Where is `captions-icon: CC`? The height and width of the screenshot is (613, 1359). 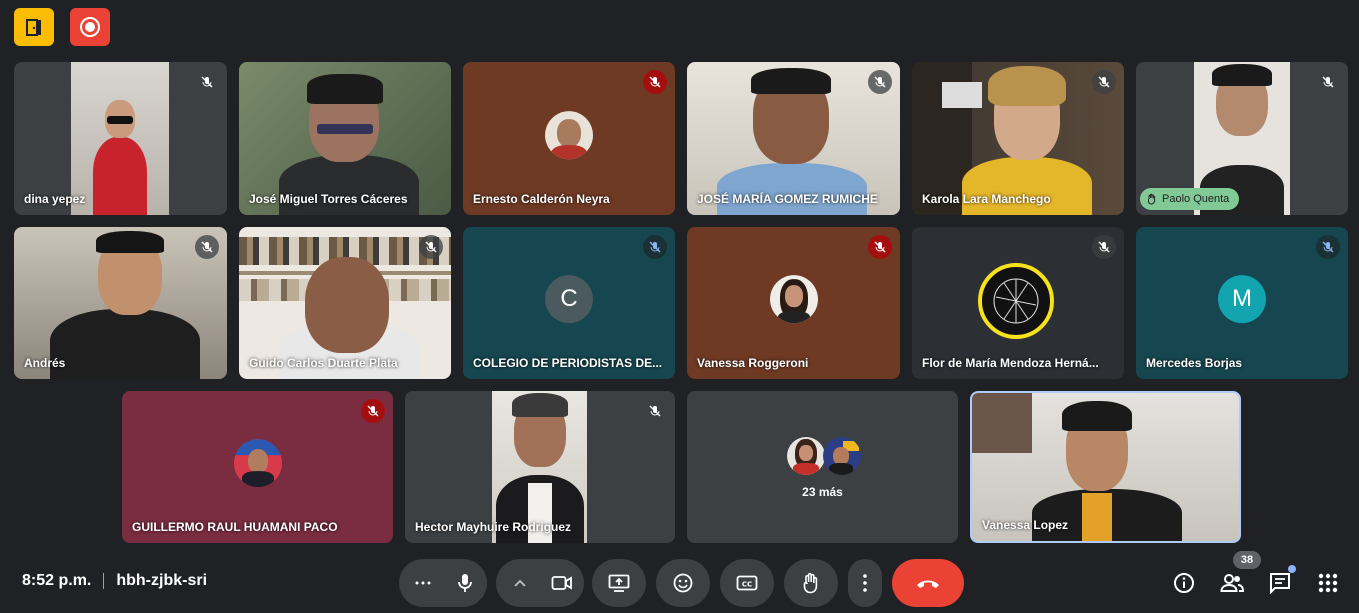
captions-icon: CC is located at coordinates (747, 583).